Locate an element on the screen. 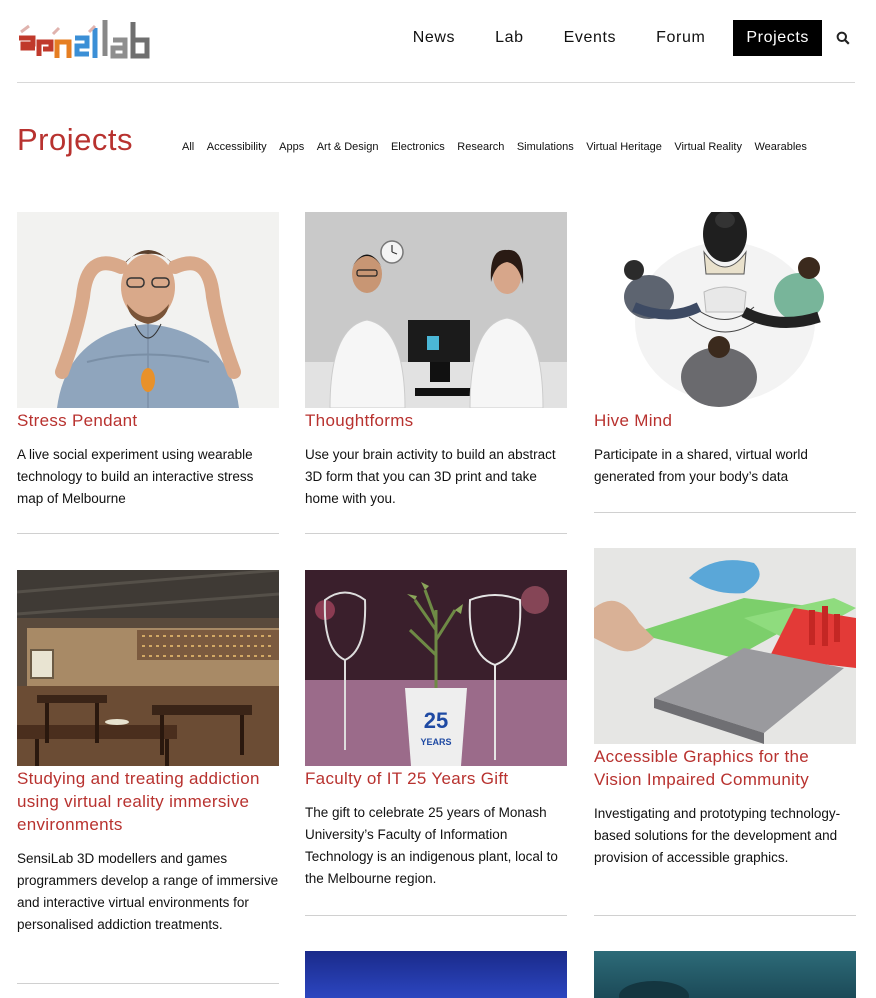 The height and width of the screenshot is (998, 876). filter-all: All is located at coordinates (188, 147).